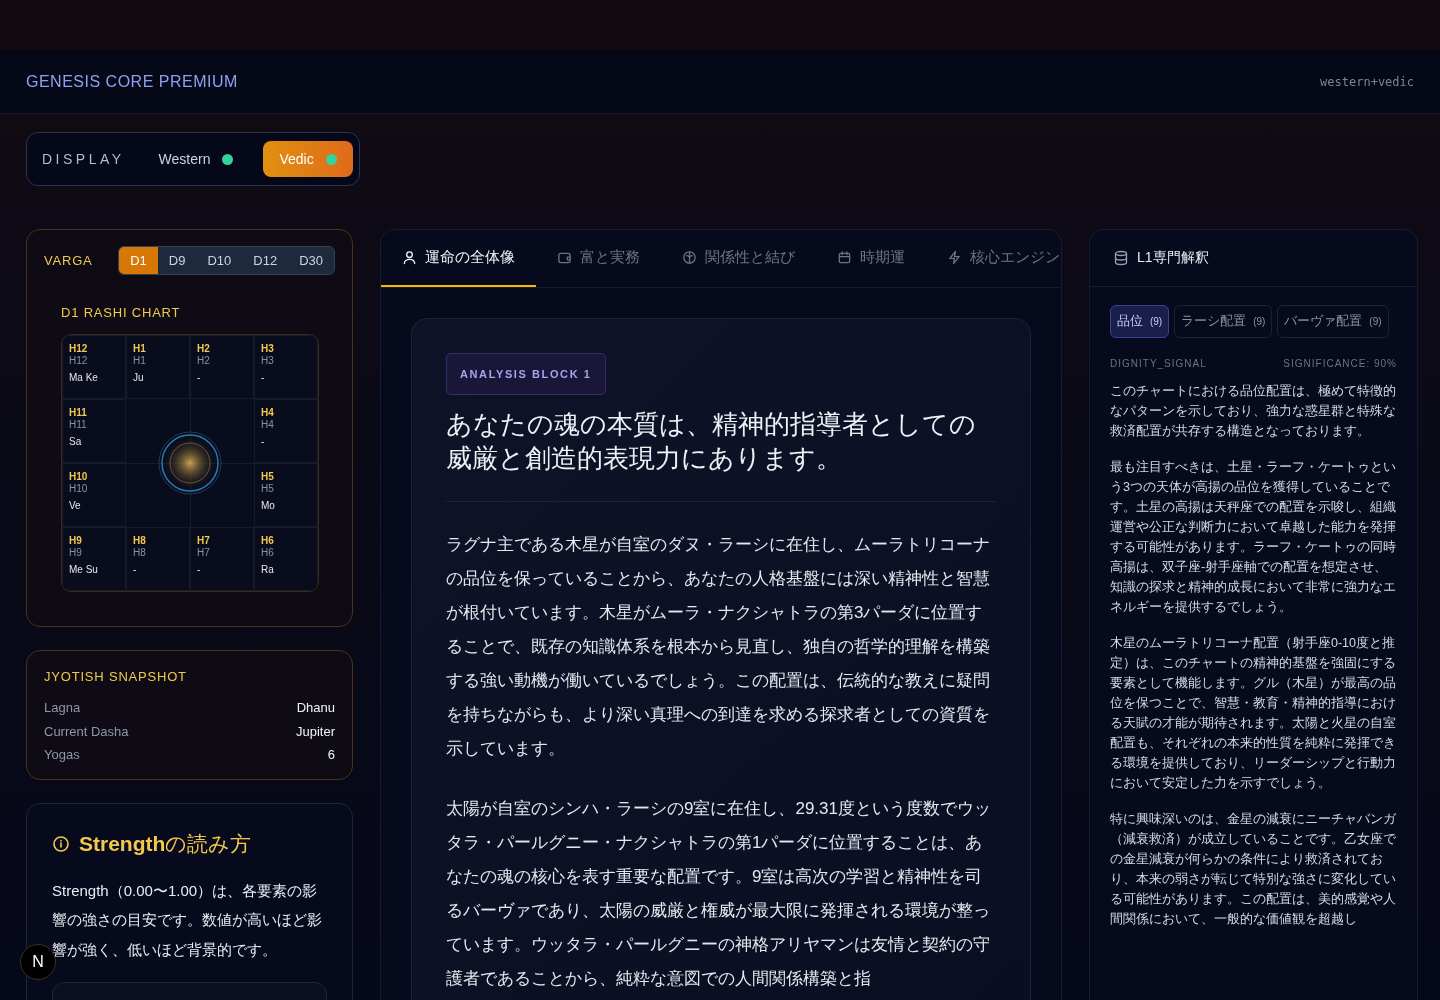 The width and height of the screenshot is (1440, 1000). I want to click on analysis-paragraph: 太陽が自室のシンハ・ラーシの9室に在住し、29.31度という度数でウッタラ・パールグニー・ナクシャトラの第1パーダに位置することは、あなたの魂の核心を表す重要な配置です。9室は高次の学習と精神性を司るバーヴァであり、太陽の威厳と権威が最大限に発揮される環境が整っています。ウッタラ・パールグニーの神格アリヤマンは友情と契約の守護者であることから、純粋な意図での人間関係構築と指, so click(719, 894).